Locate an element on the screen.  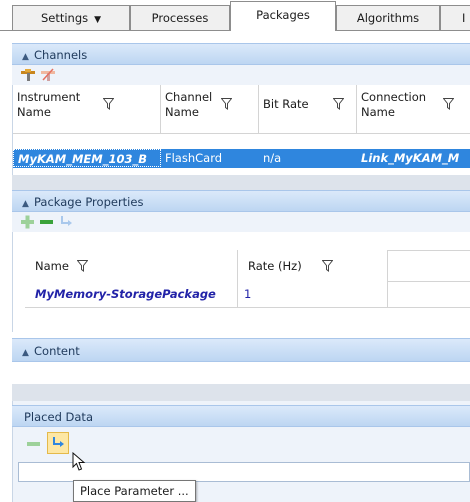
package-properties-title: Package Properties is located at coordinates (89, 202).